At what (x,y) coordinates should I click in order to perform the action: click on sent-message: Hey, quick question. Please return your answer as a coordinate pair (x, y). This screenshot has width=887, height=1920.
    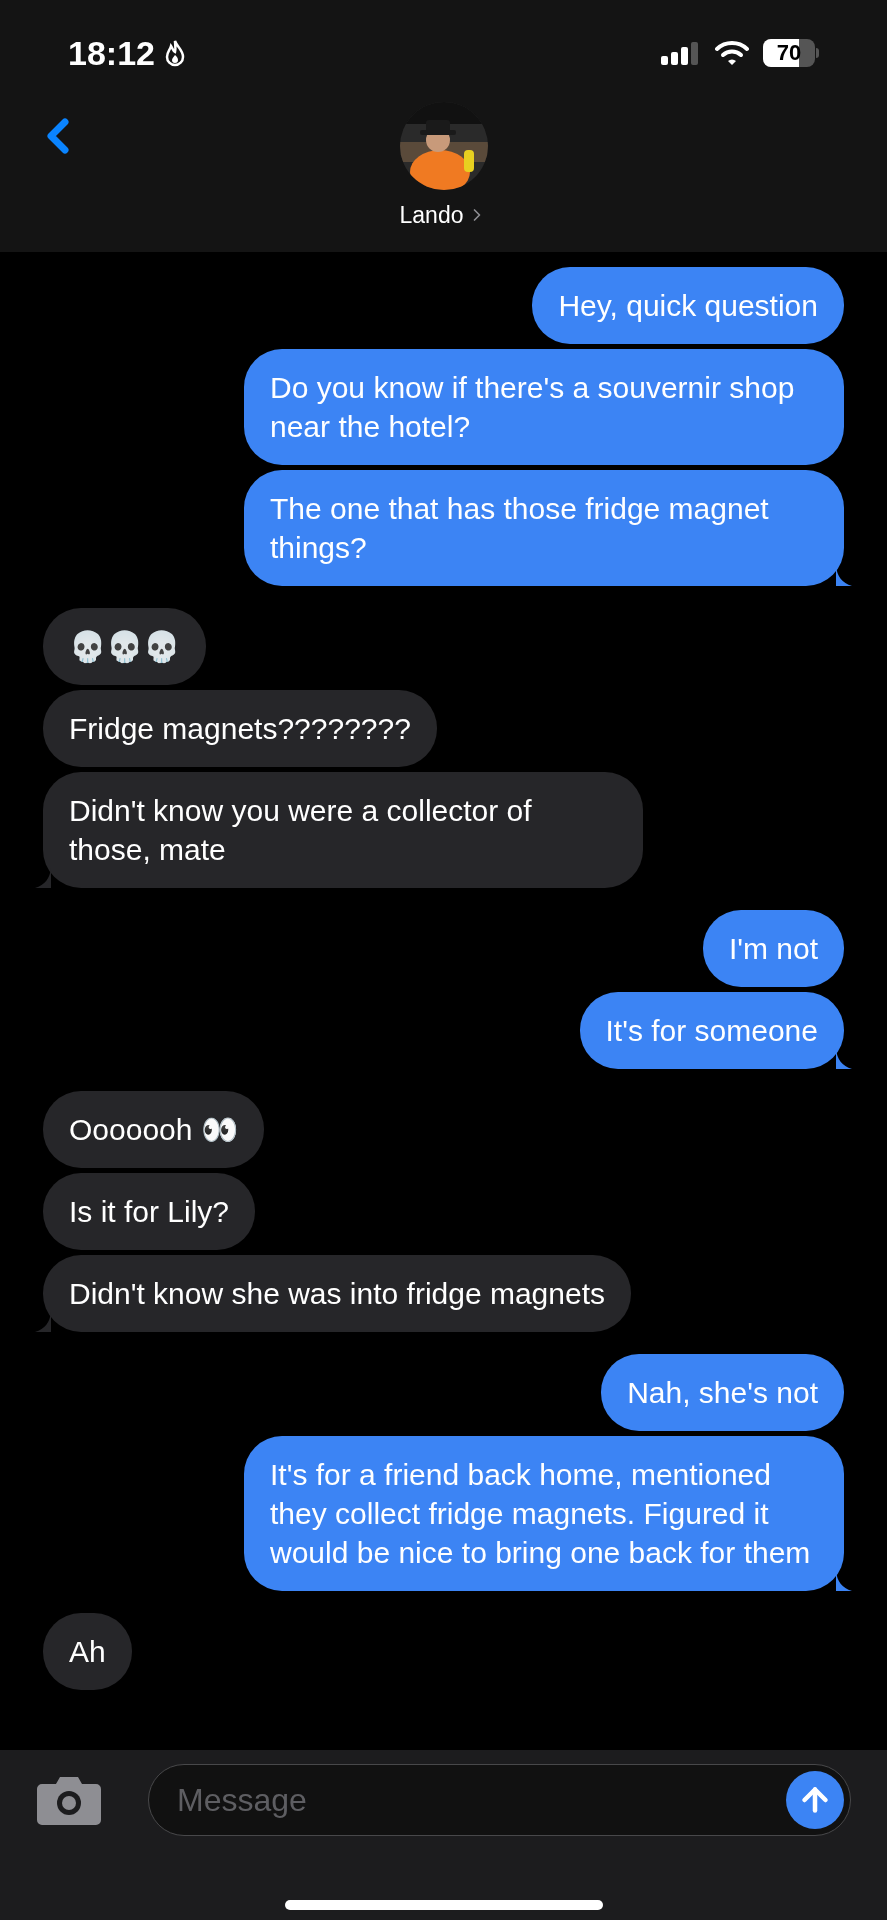
    Looking at the image, I should click on (688, 305).